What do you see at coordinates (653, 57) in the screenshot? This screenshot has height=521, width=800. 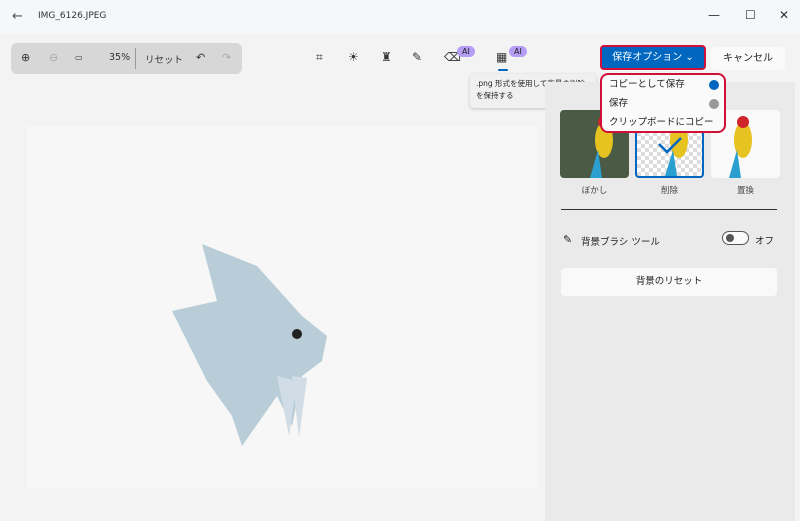 I see `save-options-button: 保存オプション ⌄` at bounding box center [653, 57].